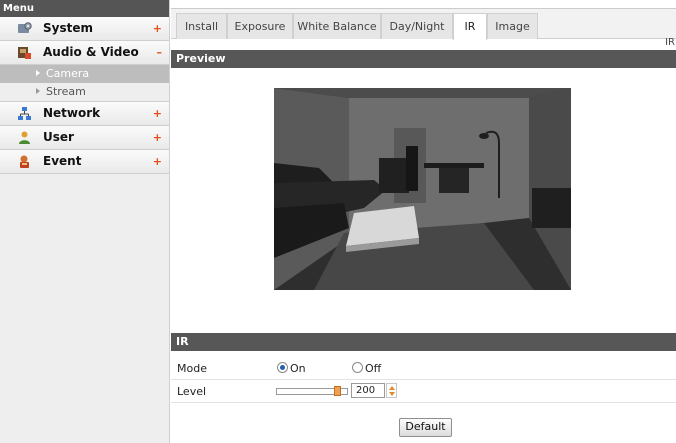 This screenshot has height=443, width=676. What do you see at coordinates (423, 369) in the screenshot?
I see `mode-row: Mode On Off` at bounding box center [423, 369].